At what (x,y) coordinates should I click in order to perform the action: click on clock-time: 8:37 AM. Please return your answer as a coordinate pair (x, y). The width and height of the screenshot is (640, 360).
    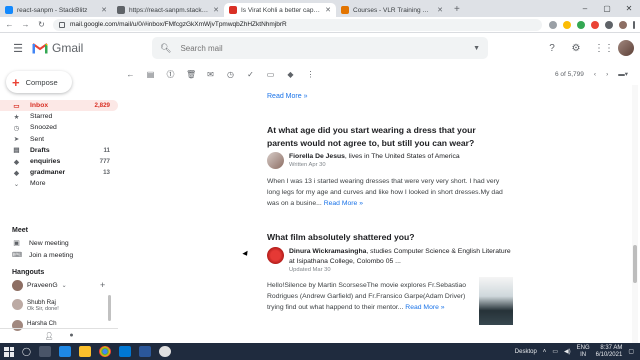
    Looking at the image, I should click on (611, 347).